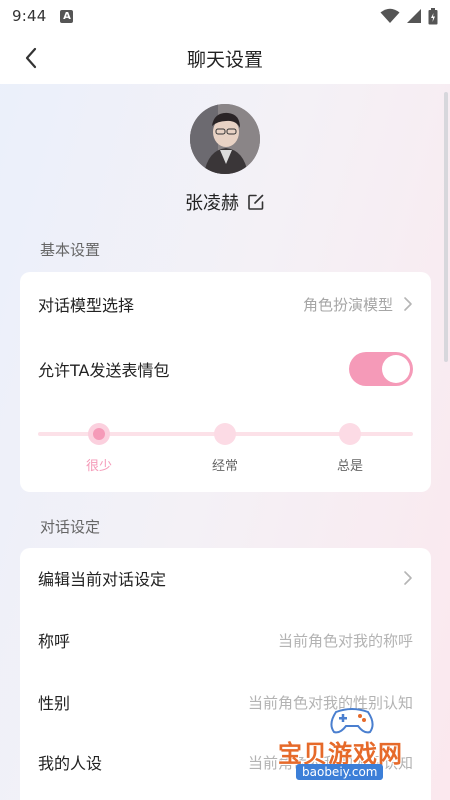 This screenshot has width=450, height=800. I want to click on back-button, so click(31, 58).